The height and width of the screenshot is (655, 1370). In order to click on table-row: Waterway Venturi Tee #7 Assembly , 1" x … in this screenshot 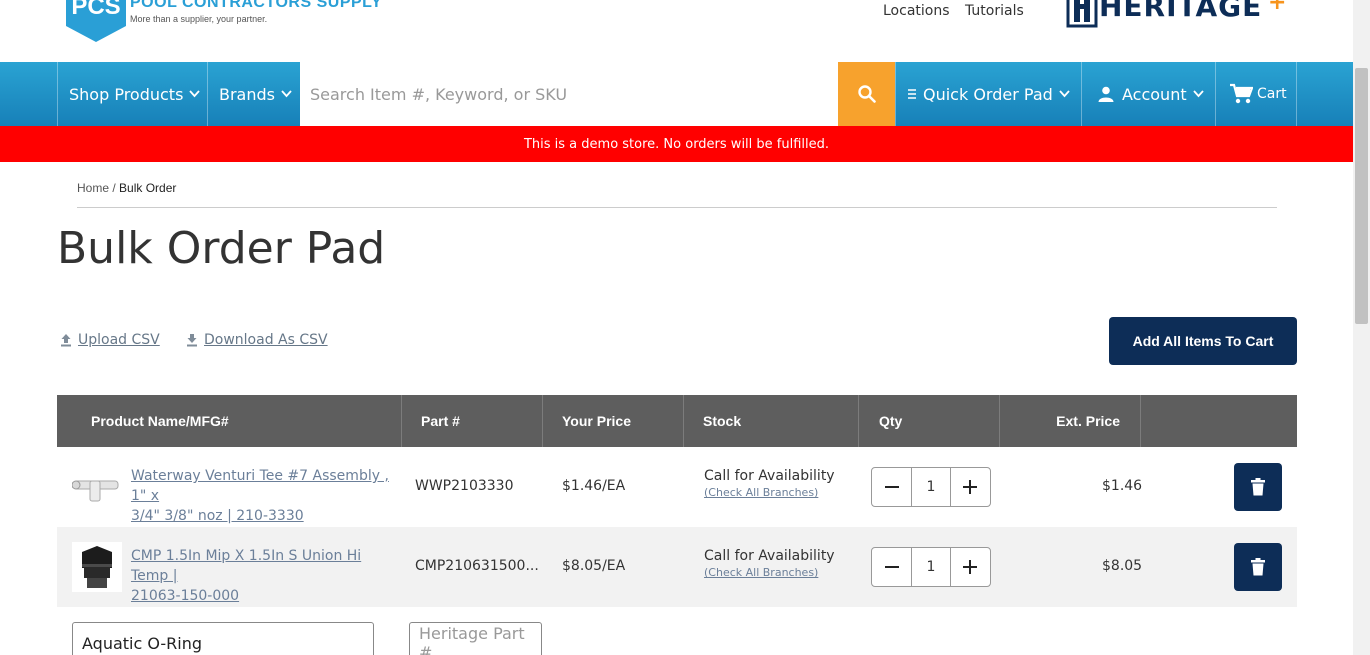, I will do `click(677, 487)`.